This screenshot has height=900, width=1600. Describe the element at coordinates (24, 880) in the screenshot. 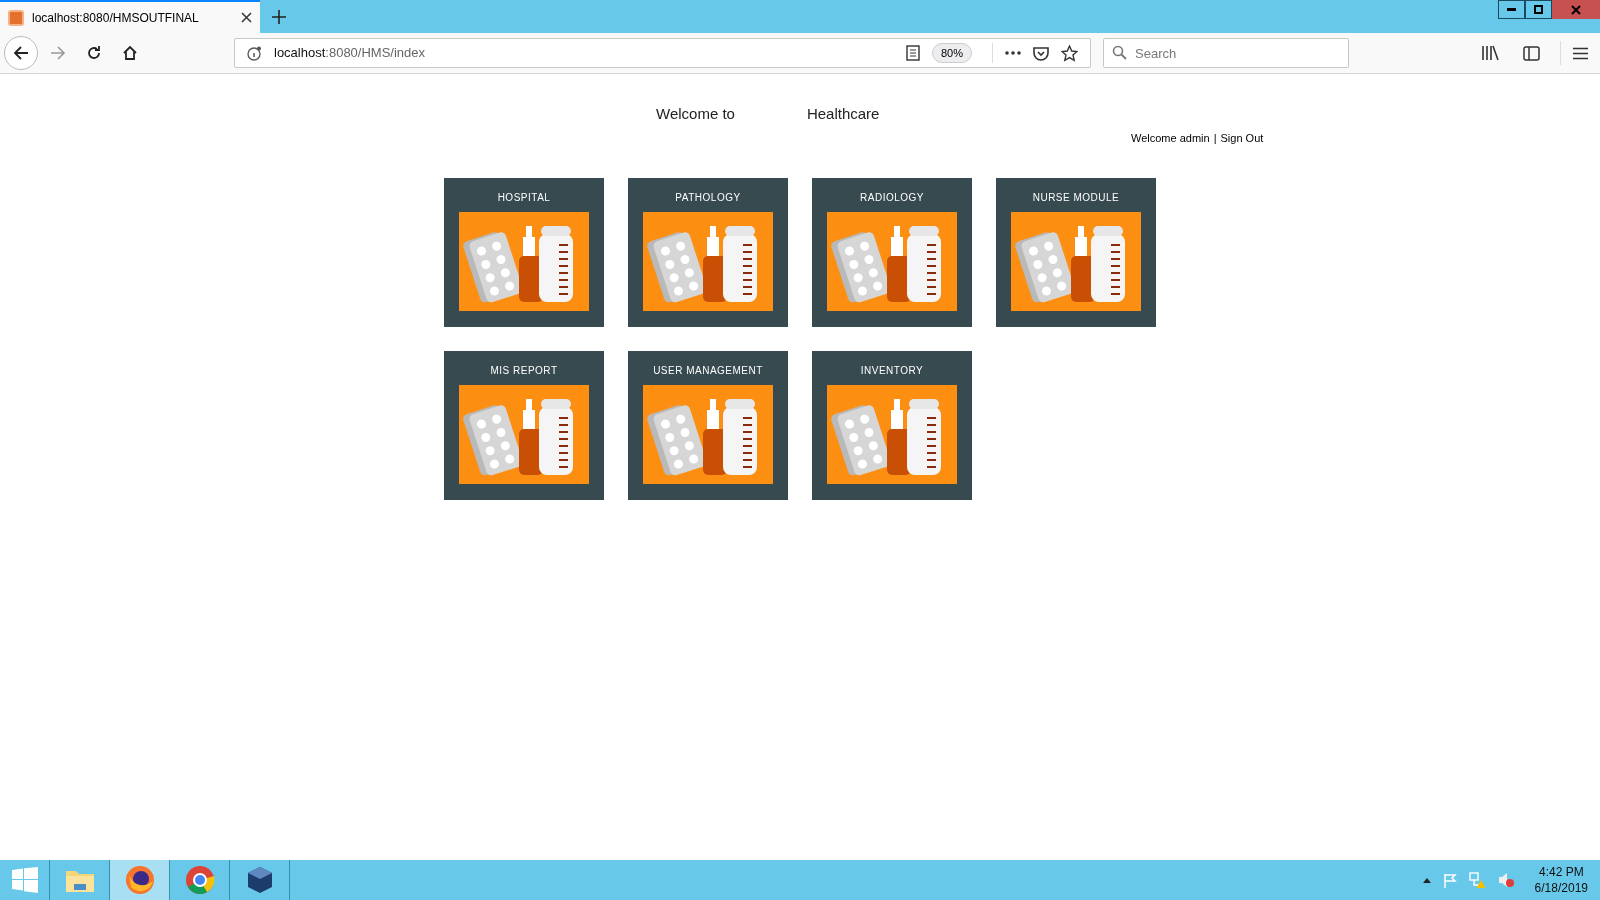

I see `windows-icon` at that location.